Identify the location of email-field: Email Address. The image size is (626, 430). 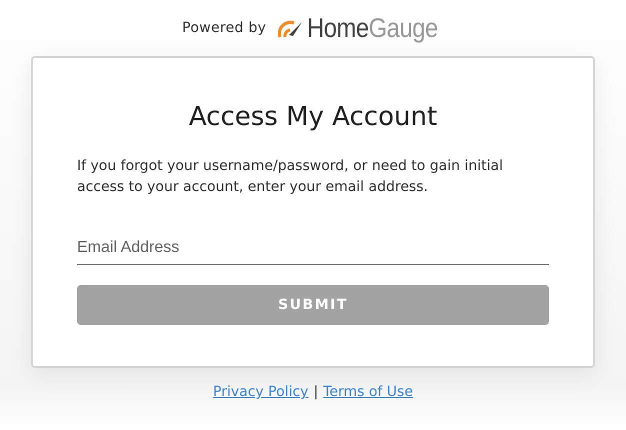
(313, 248).